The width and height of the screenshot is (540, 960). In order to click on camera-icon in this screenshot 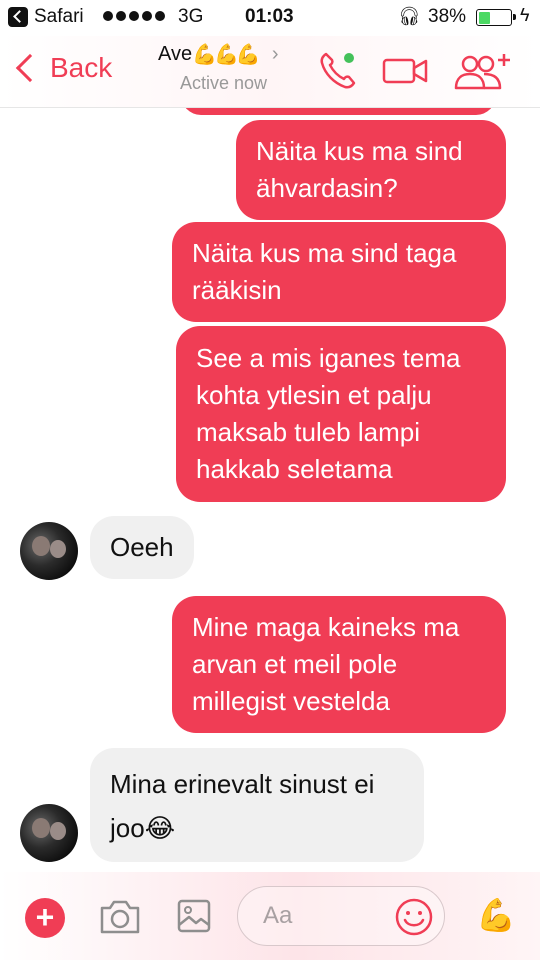, I will do `click(120, 918)`.